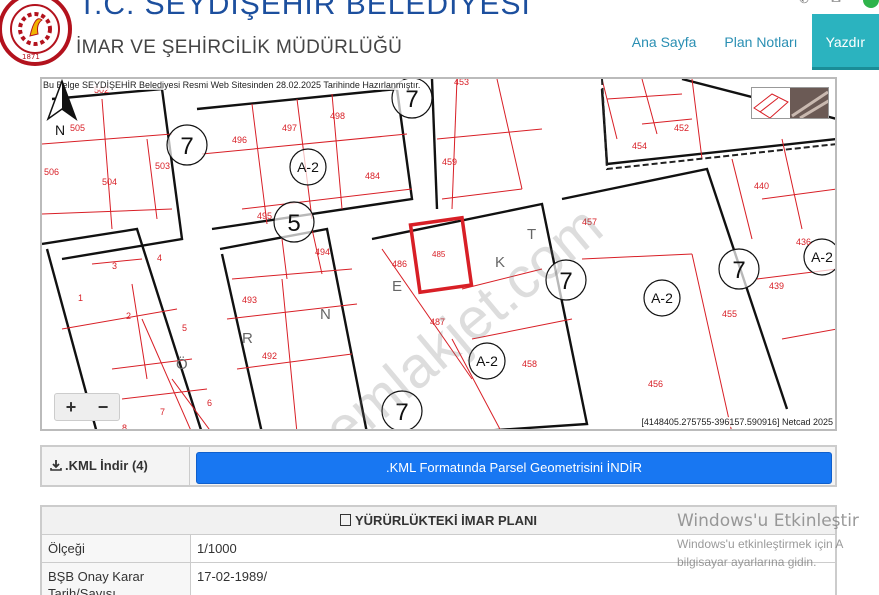 The width and height of the screenshot is (879, 595). I want to click on parcel-label-1: 1, so click(80, 298).